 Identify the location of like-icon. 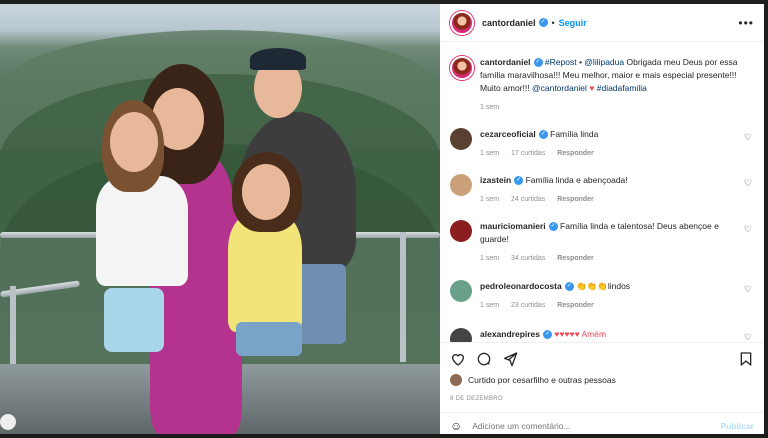
(458, 359).